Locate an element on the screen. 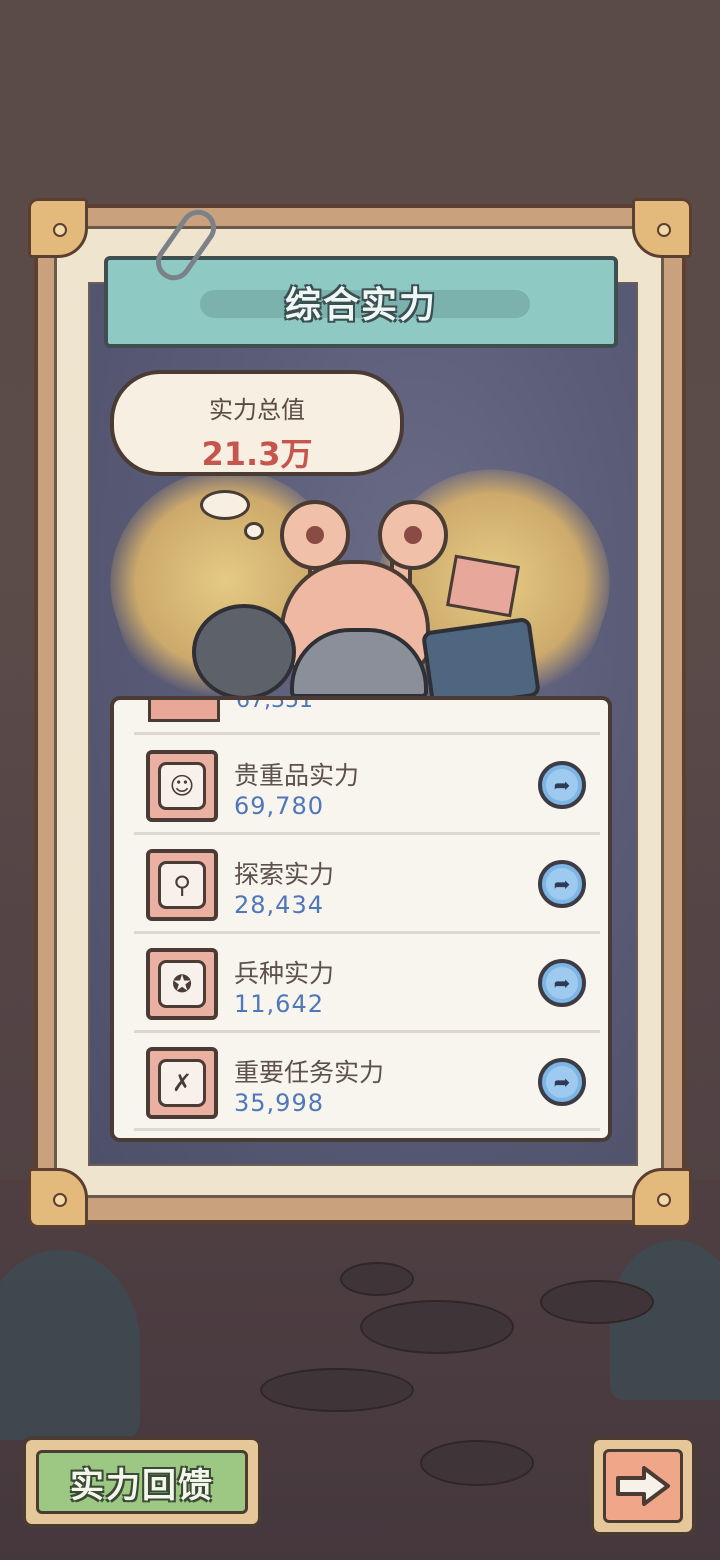 The image size is (720, 1560). total-power-label: 实力总值 is located at coordinates (257, 410).